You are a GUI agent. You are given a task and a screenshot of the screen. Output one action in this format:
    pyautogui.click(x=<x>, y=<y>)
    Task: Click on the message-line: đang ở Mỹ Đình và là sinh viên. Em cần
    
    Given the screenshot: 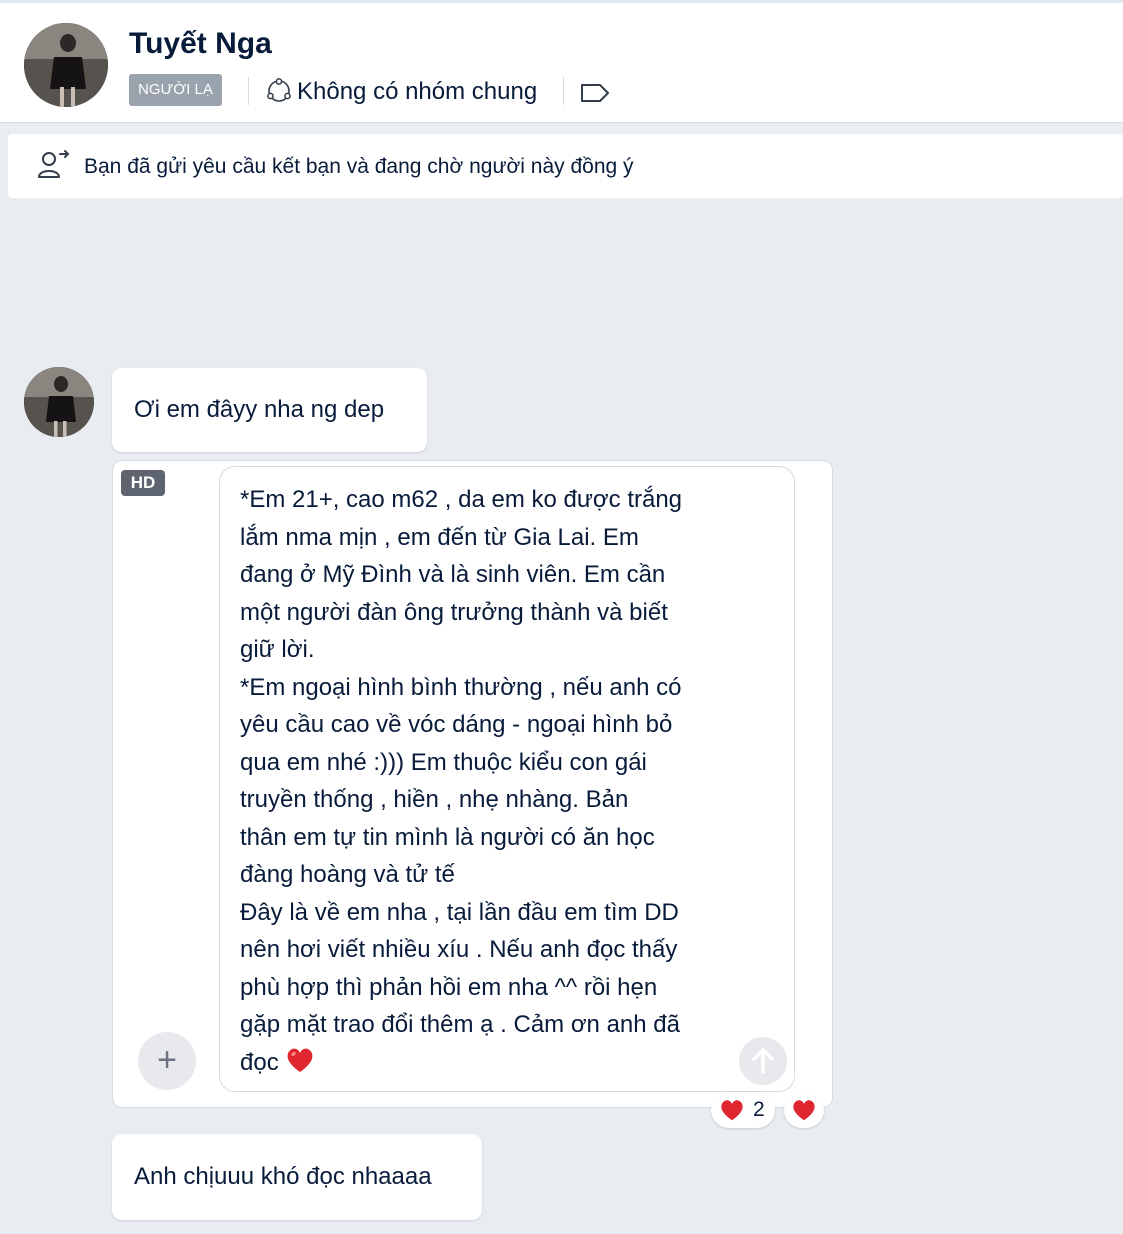 What is the action you would take?
    pyautogui.click(x=453, y=574)
    